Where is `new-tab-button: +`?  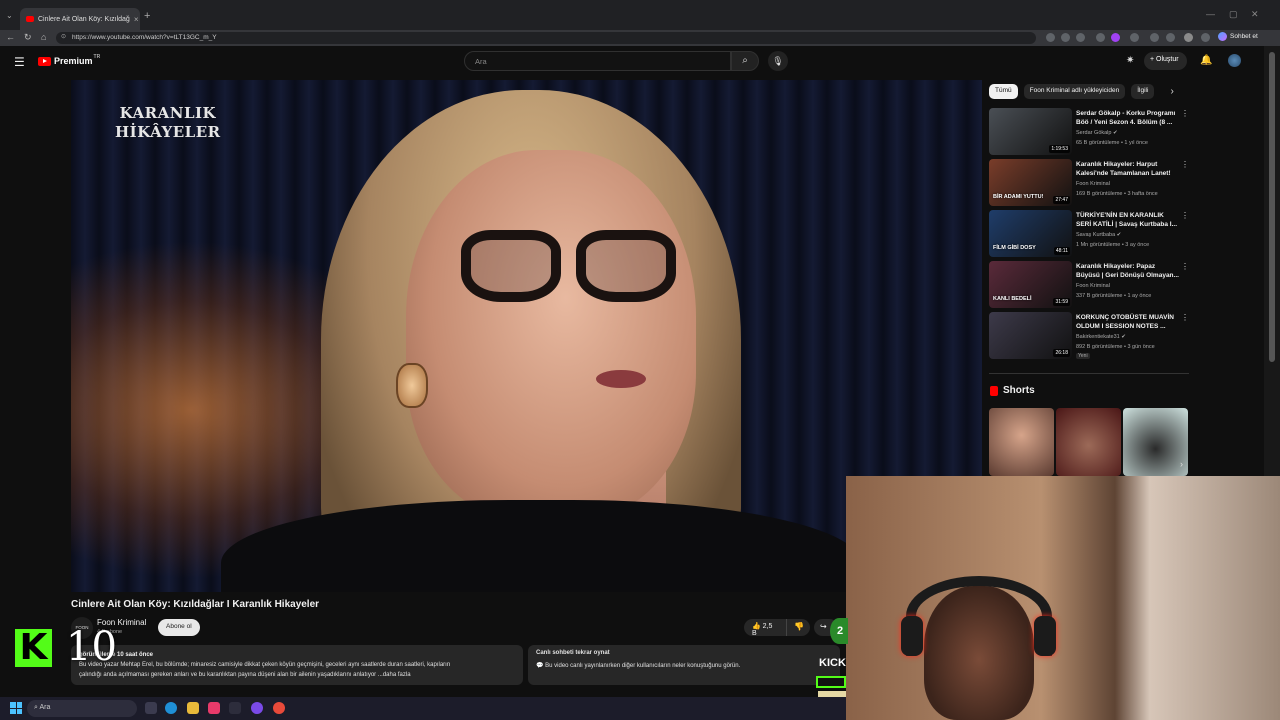
new-tab-button: + is located at coordinates (147, 16).